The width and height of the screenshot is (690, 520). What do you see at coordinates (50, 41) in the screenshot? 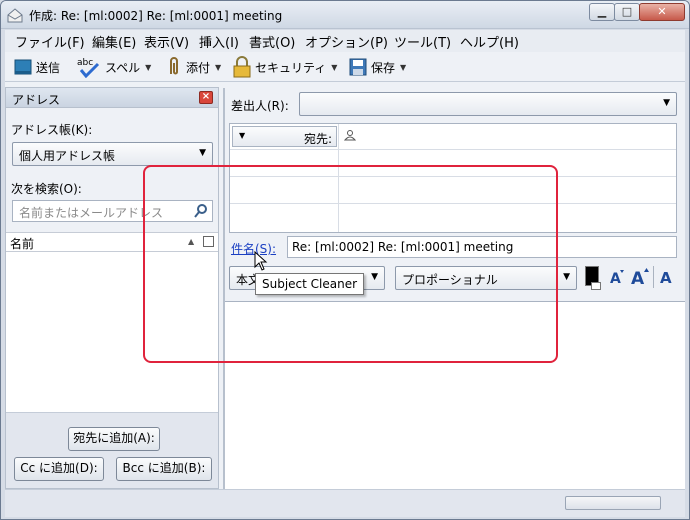
I see `menu-file: ファイル(F)` at bounding box center [50, 41].